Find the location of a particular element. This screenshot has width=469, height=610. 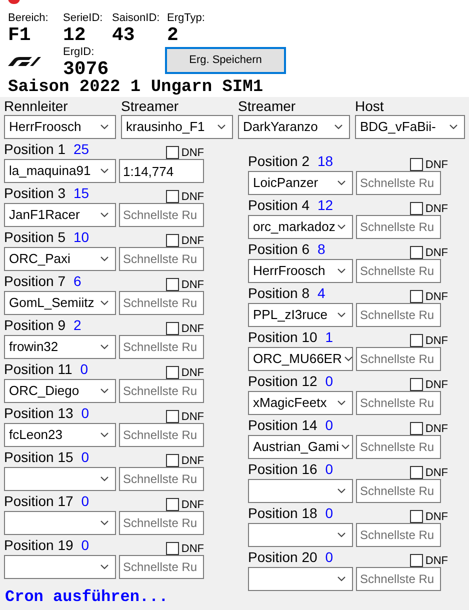

position-label: Position 7 is located at coordinates (35, 281).